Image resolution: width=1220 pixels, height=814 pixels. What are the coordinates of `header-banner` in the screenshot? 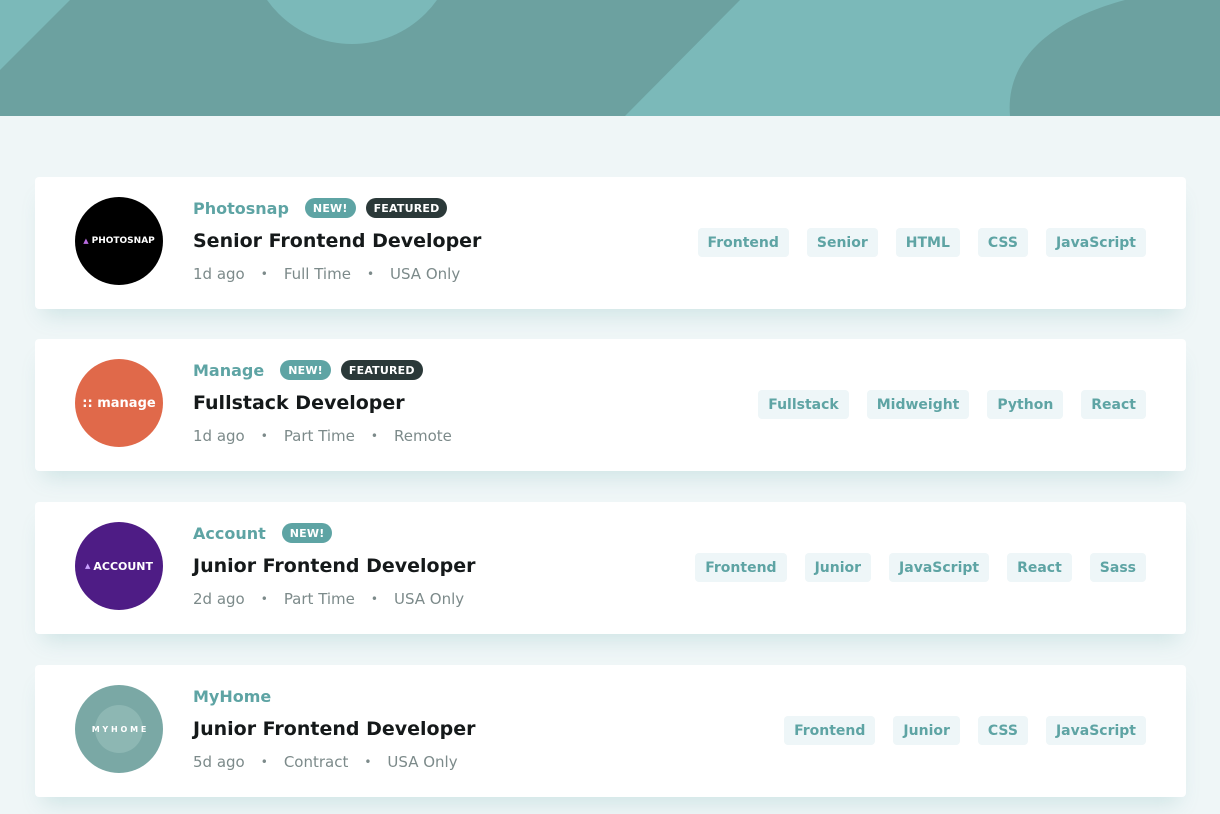 It's located at (610, 58).